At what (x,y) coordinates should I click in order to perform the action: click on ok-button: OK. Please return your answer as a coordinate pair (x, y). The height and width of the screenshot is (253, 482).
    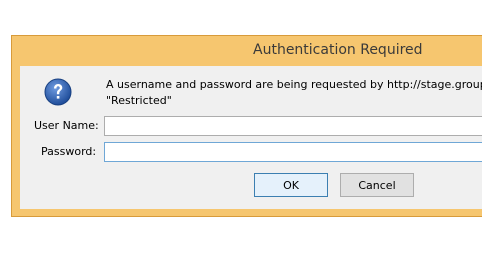
    Looking at the image, I should click on (291, 185).